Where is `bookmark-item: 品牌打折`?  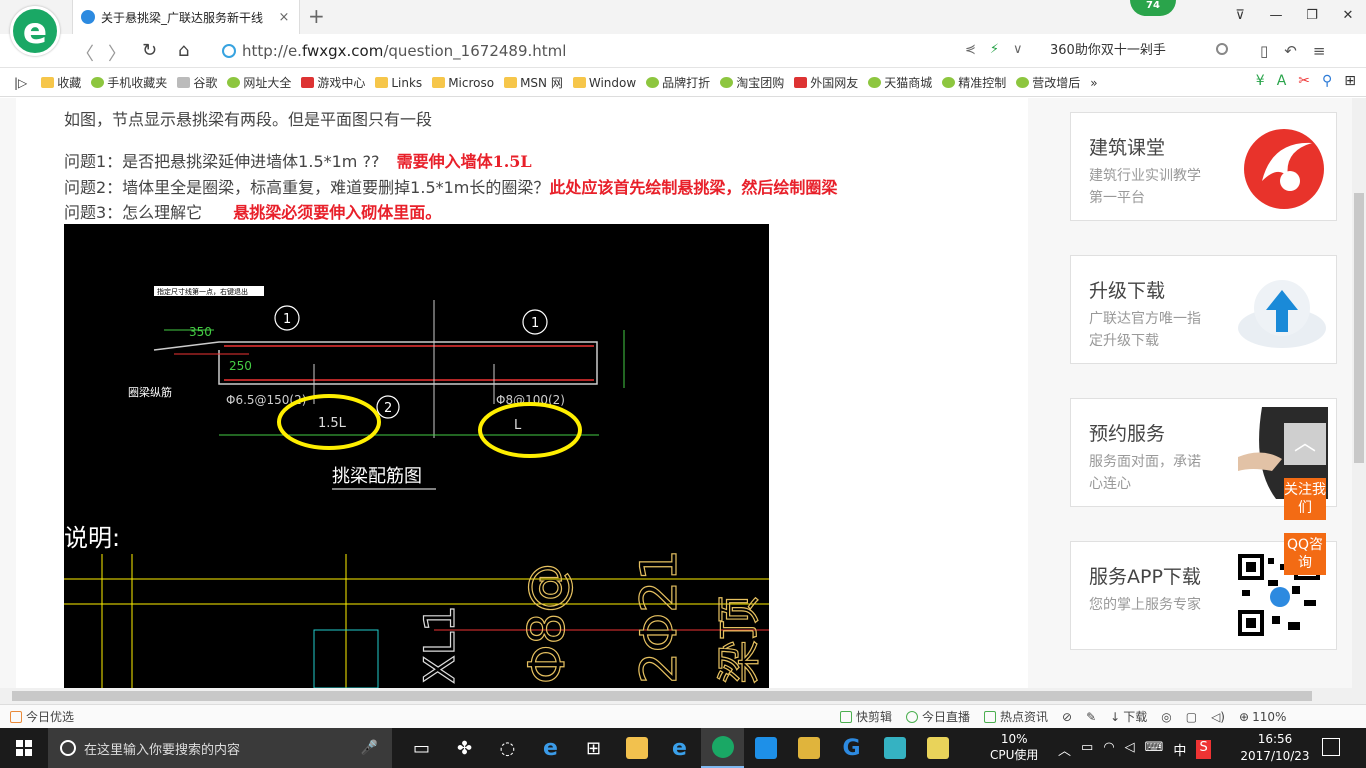
bookmark-item: 品牌打折 is located at coordinates (678, 82).